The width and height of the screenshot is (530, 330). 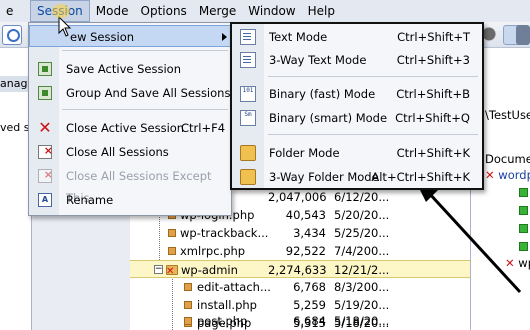 I want to click on menu-item-label: Folder Mode, so click(x=304, y=153).